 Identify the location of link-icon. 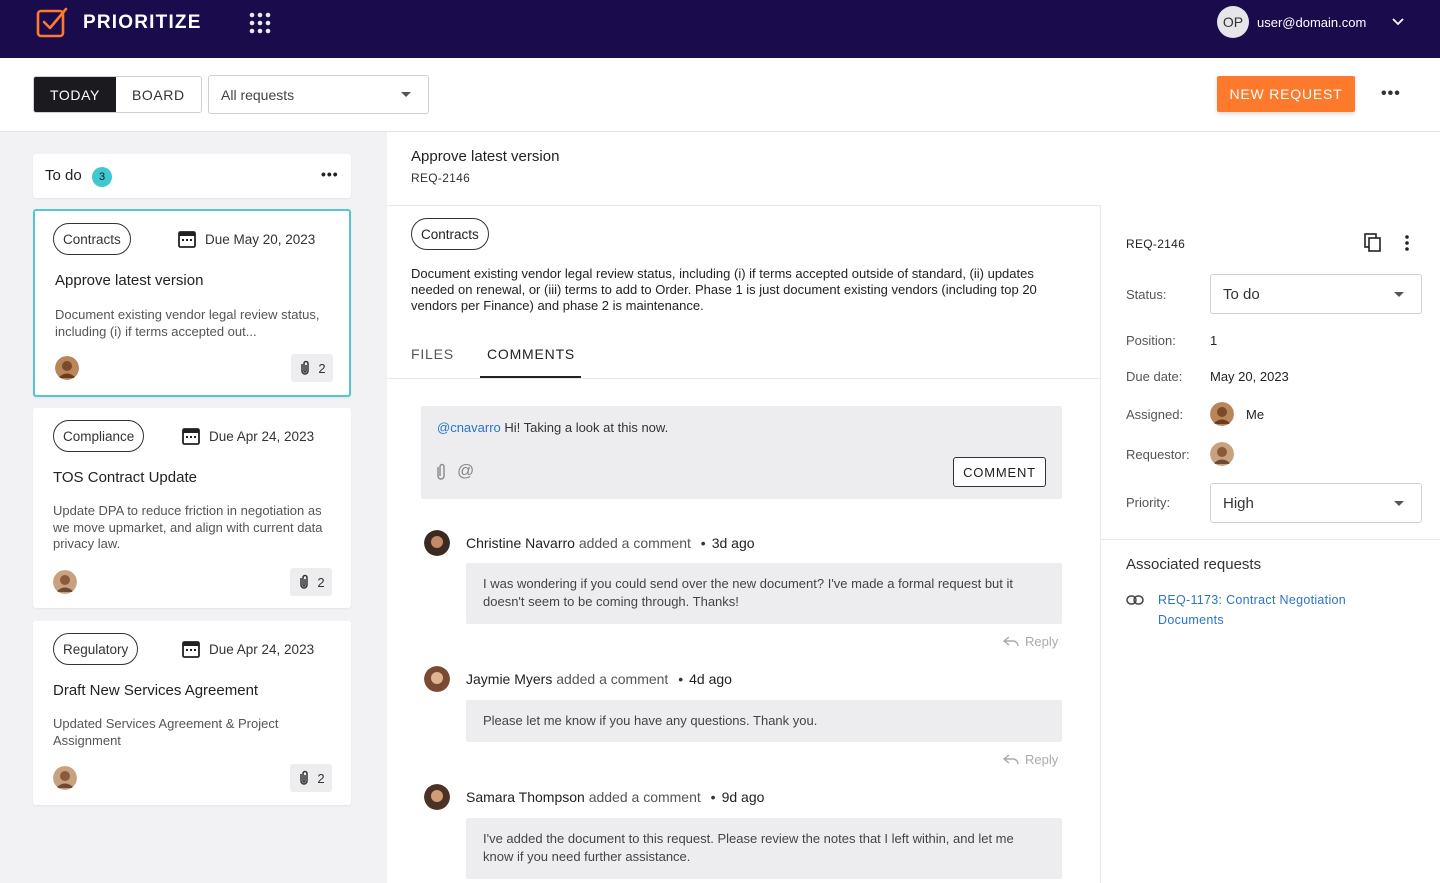
(1135, 600).